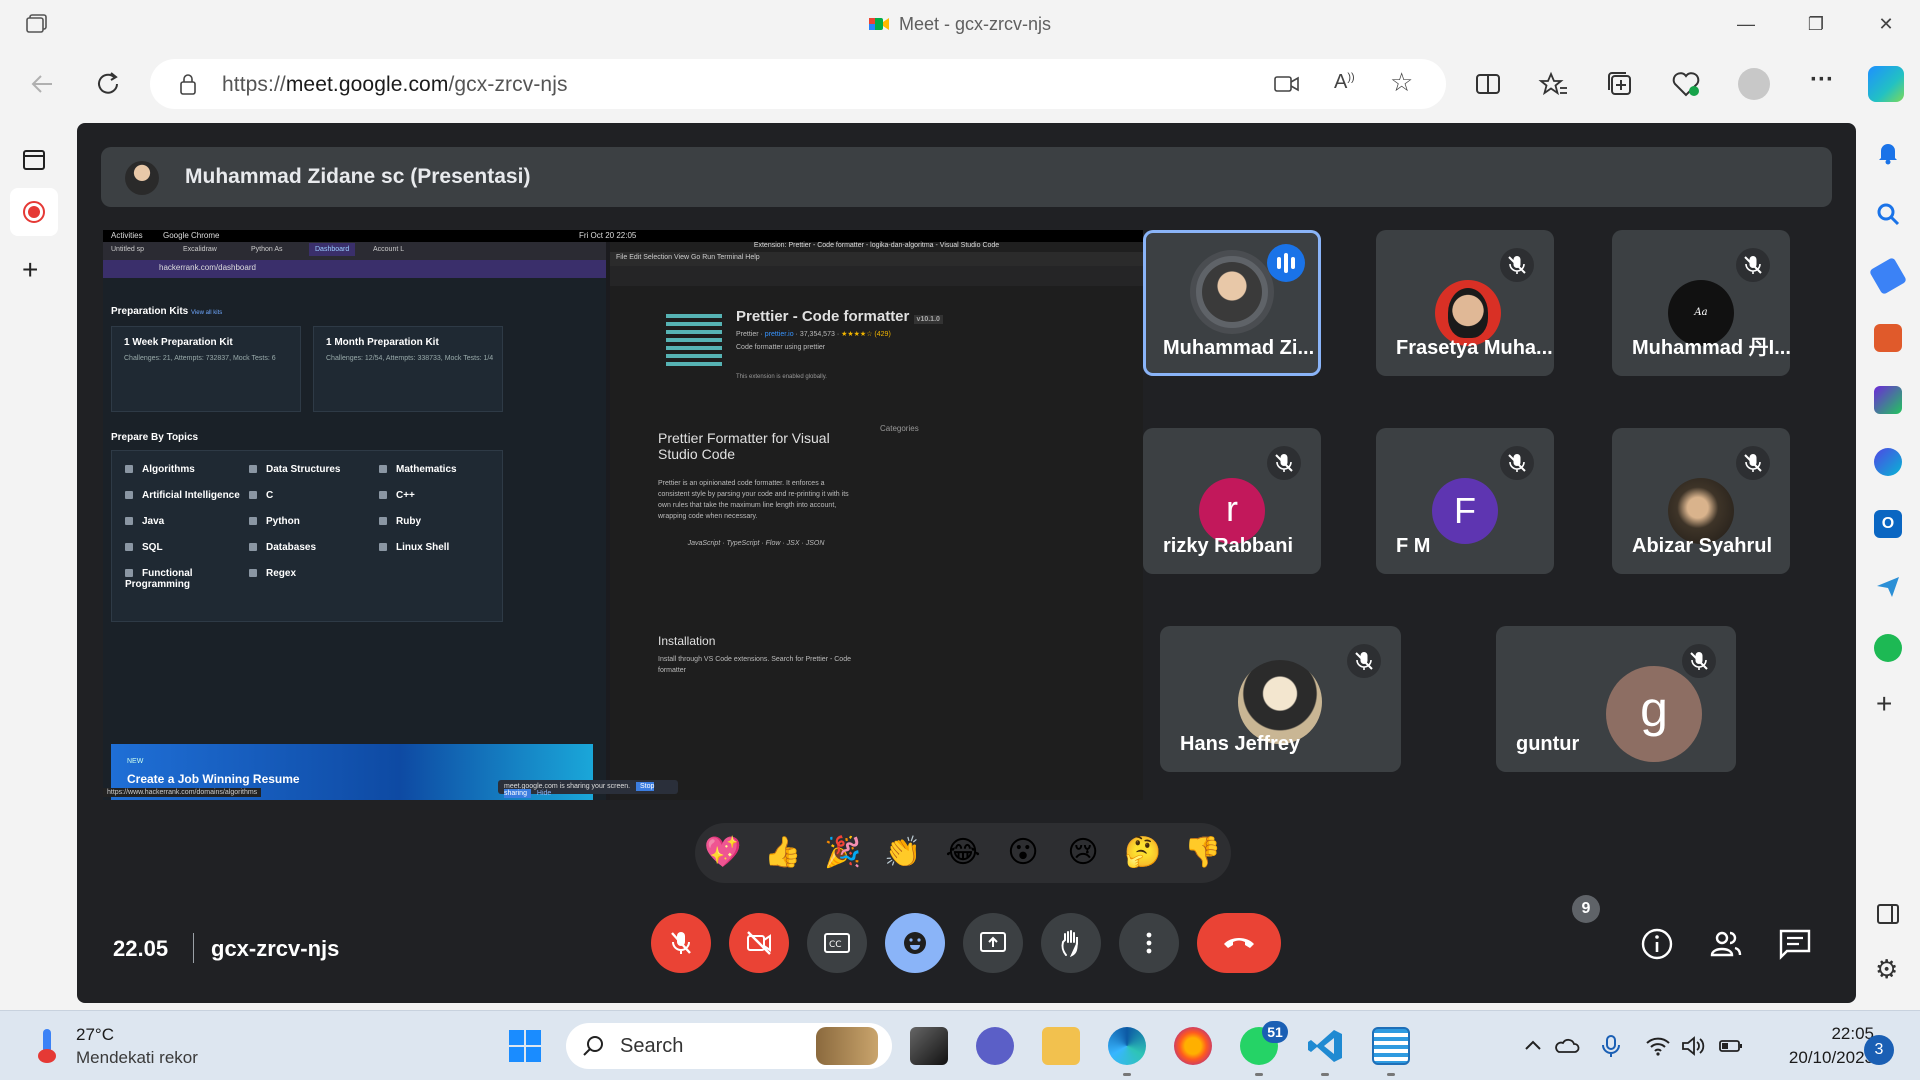 This screenshot has height=1080, width=1920. I want to click on firefox-icon, so click(1193, 1046).